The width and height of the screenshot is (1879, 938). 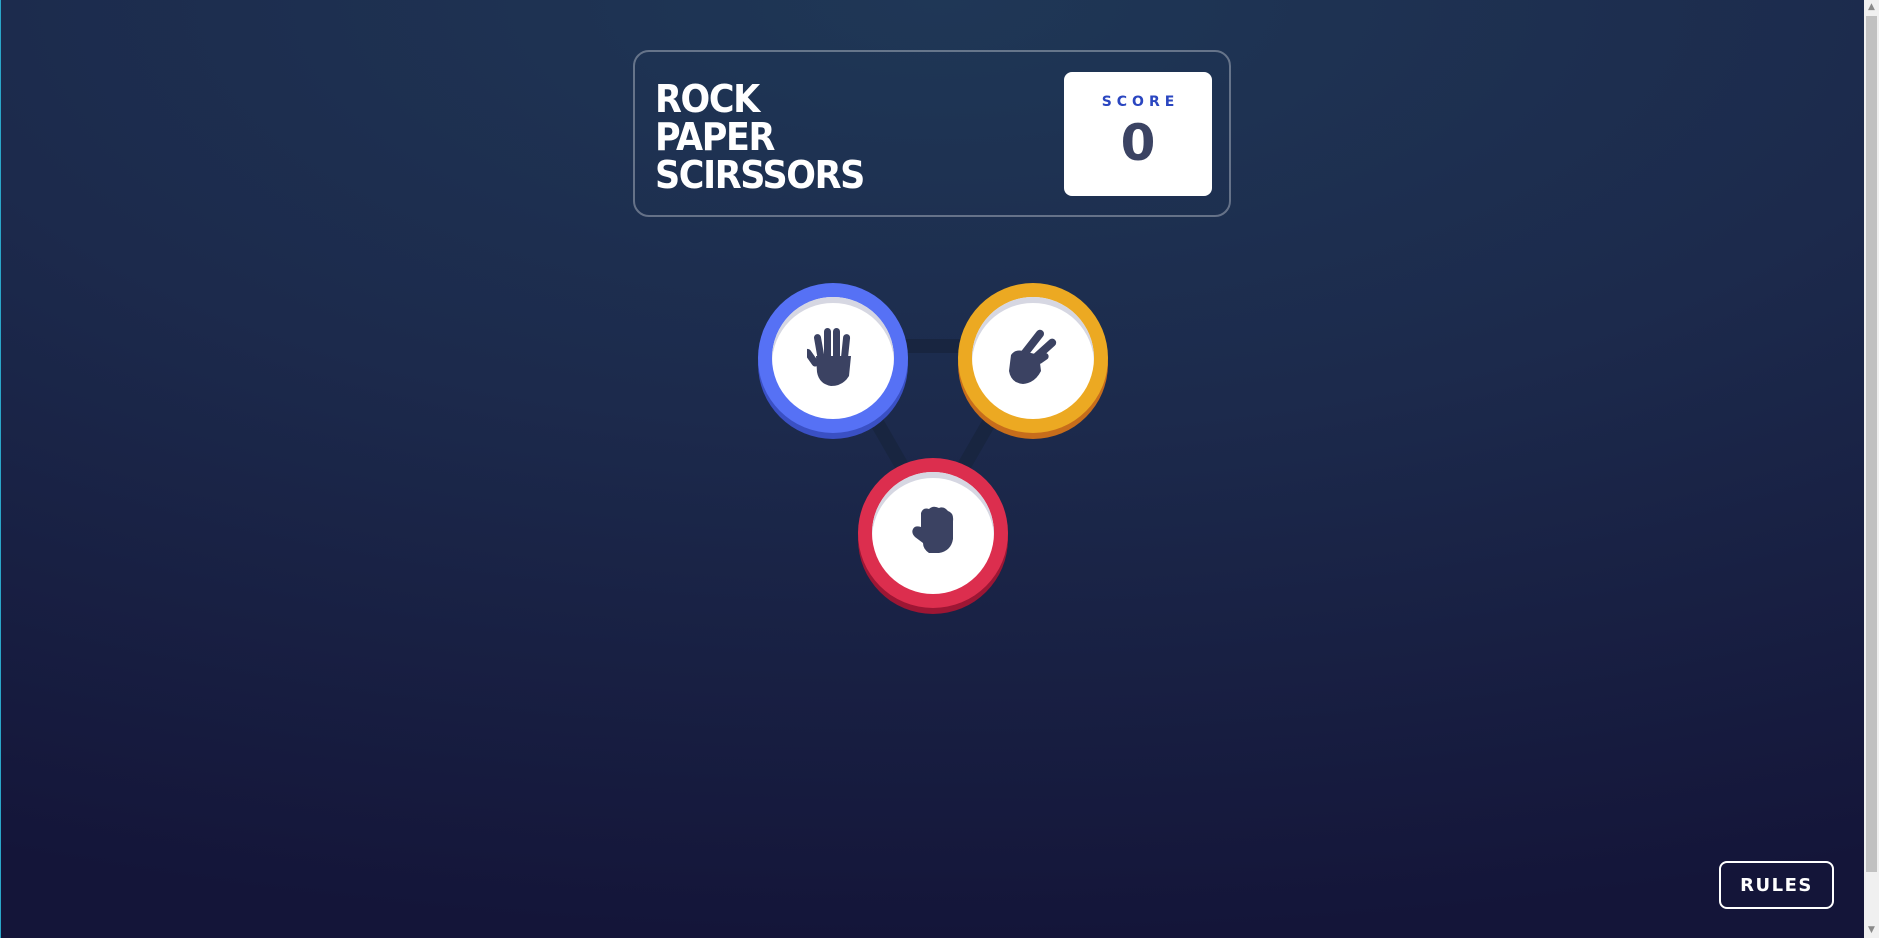 I want to click on rock-choice-button, so click(x=933, y=533).